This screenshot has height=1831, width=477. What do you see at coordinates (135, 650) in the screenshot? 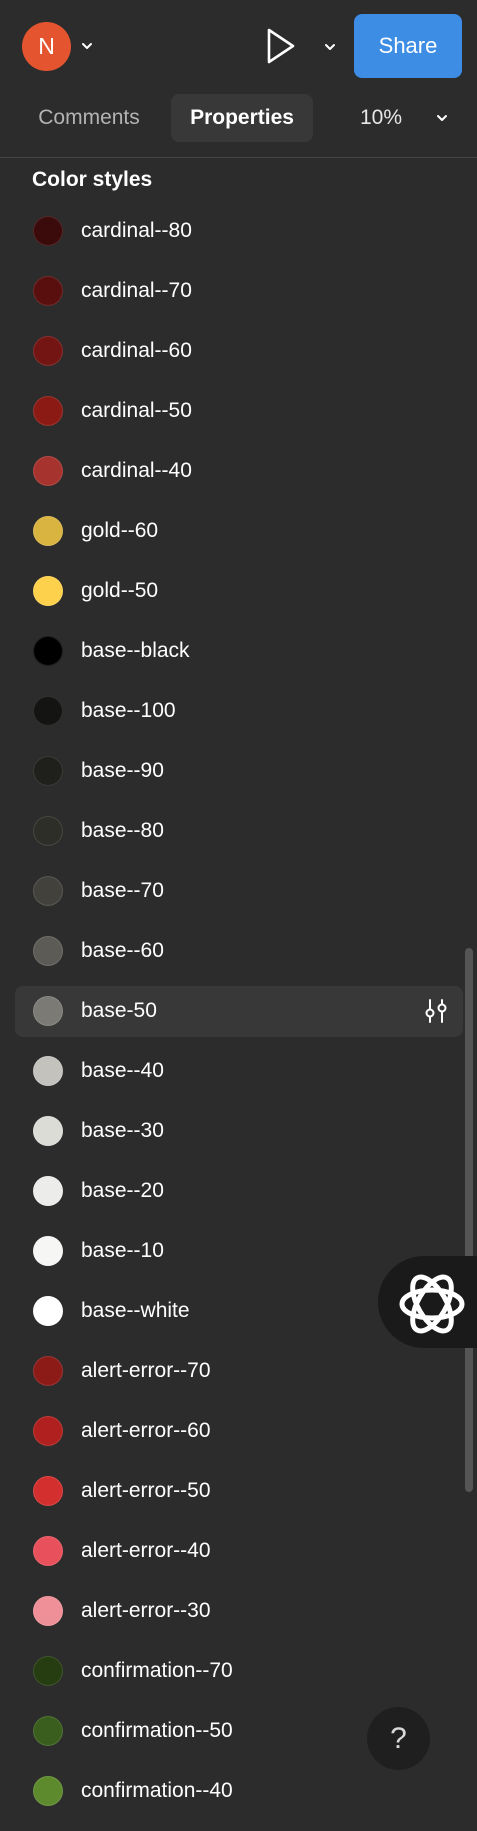
I see `color-style-label: base--black` at bounding box center [135, 650].